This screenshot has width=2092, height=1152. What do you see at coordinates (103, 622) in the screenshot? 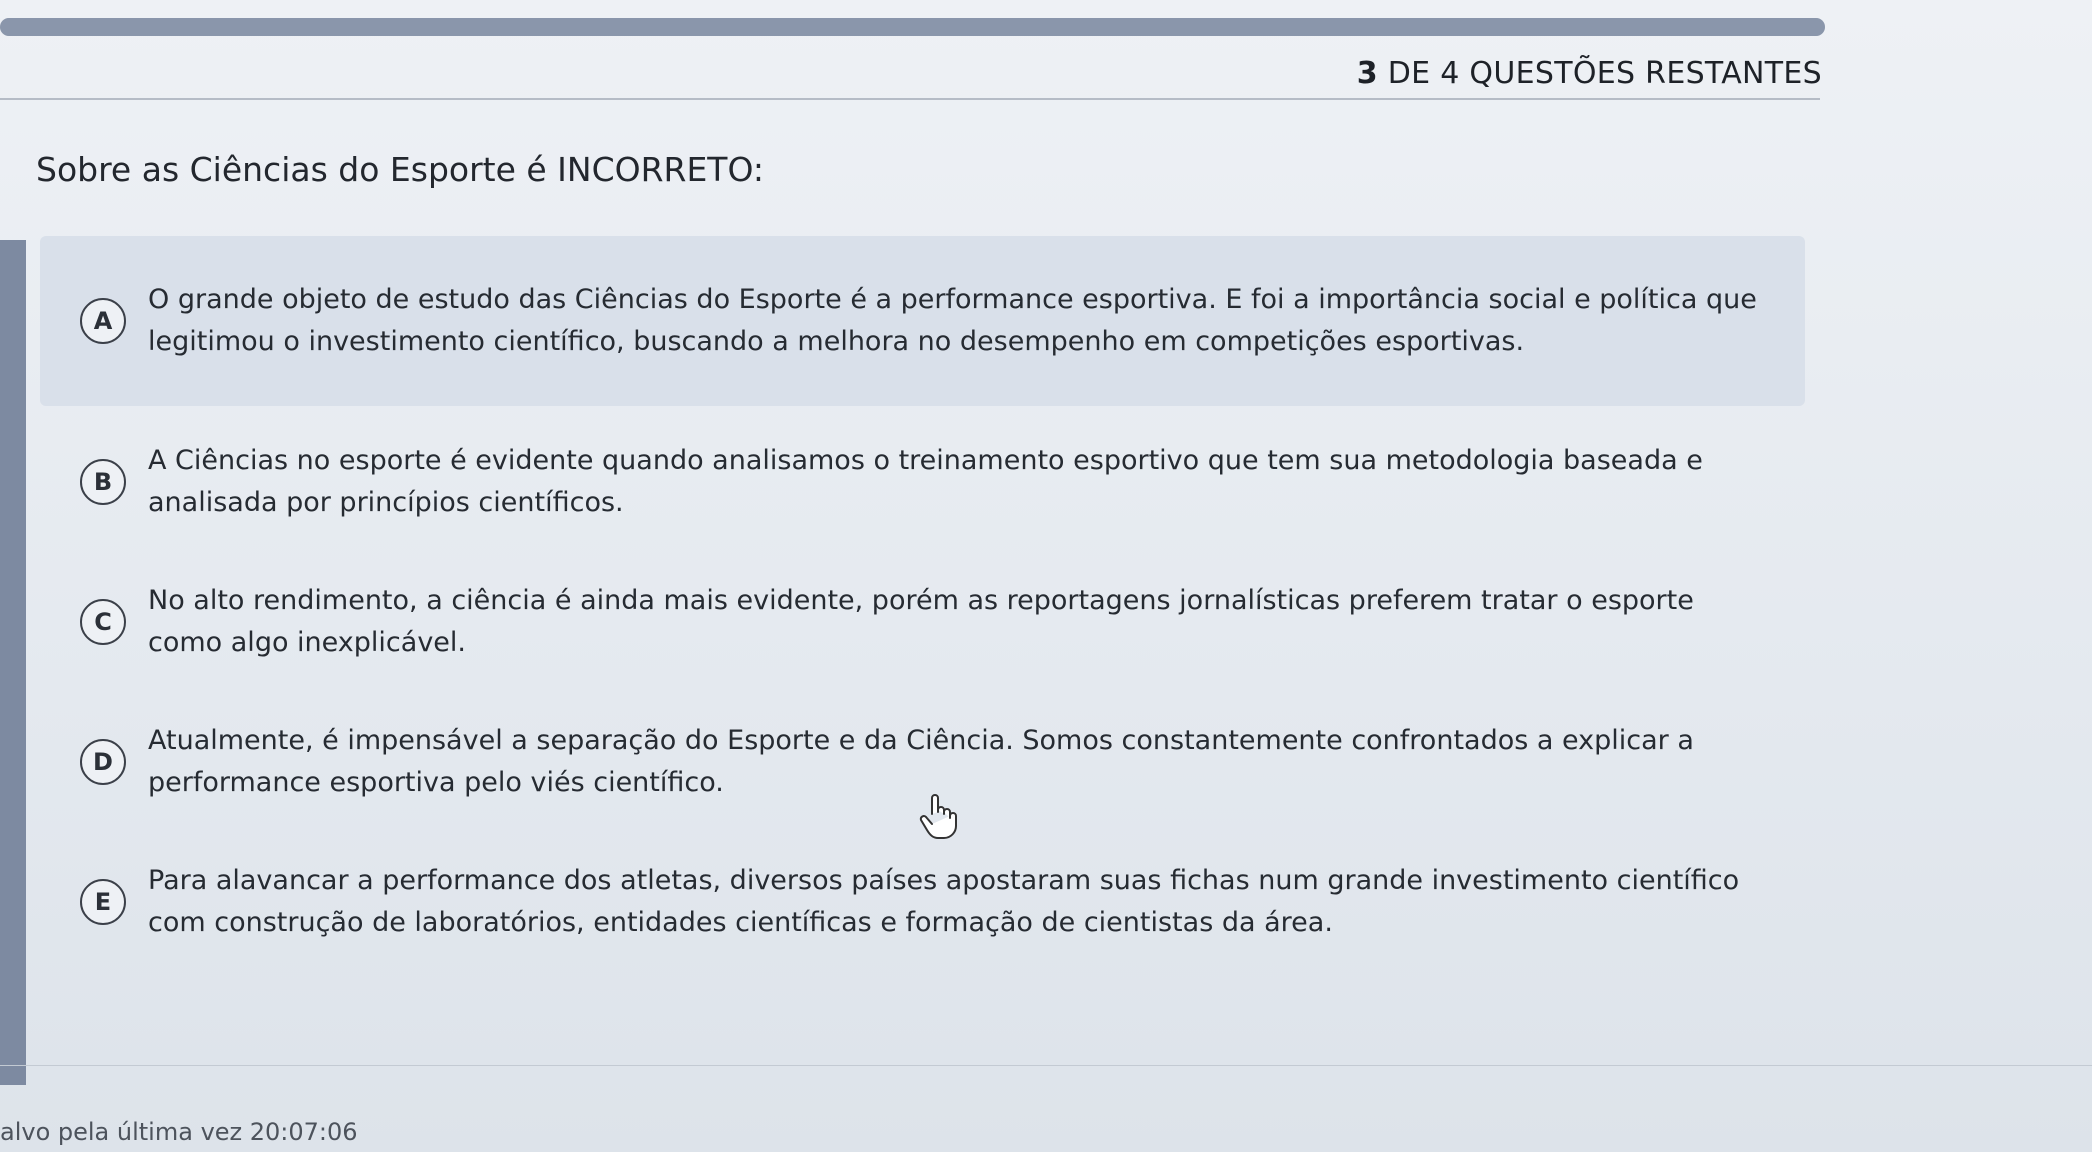
I see `option-c-letter: C` at bounding box center [103, 622].